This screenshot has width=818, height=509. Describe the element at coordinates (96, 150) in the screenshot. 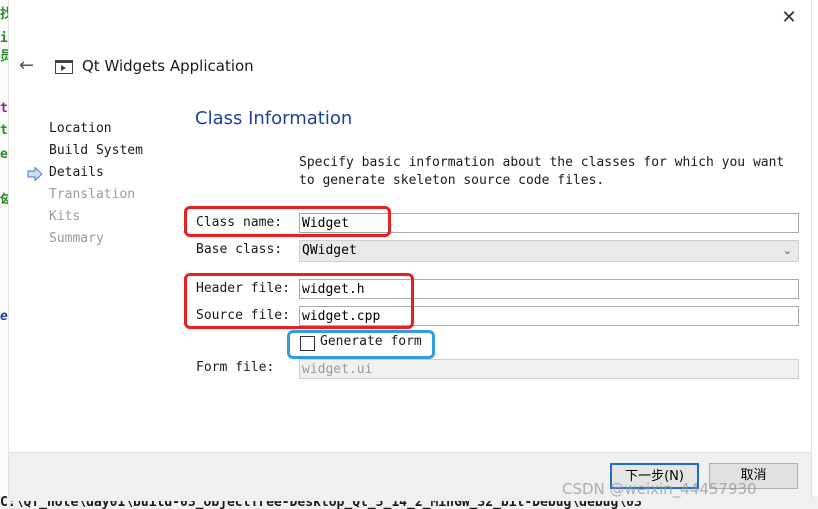

I see `sidebar-item-build-system: Build System` at that location.